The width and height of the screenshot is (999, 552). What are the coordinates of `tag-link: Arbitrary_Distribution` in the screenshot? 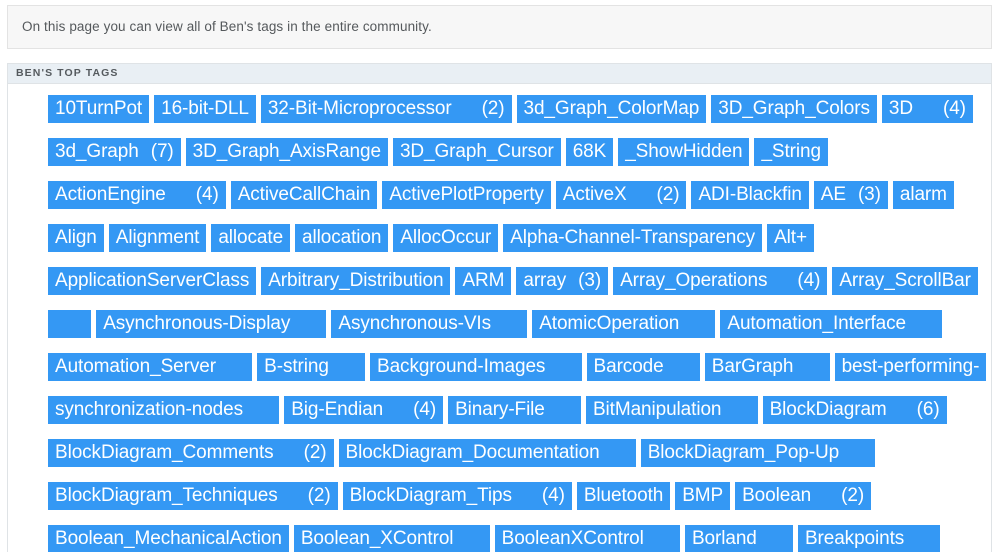 It's located at (356, 281).